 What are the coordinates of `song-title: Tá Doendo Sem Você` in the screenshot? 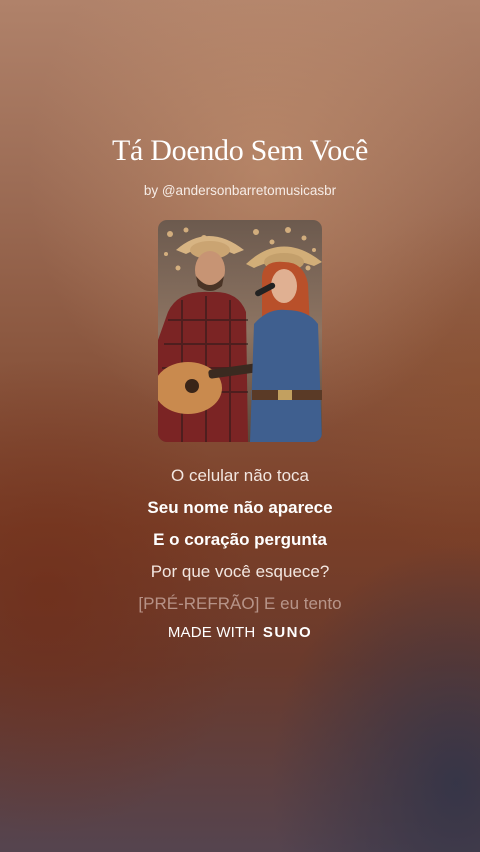 It's located at (240, 150).